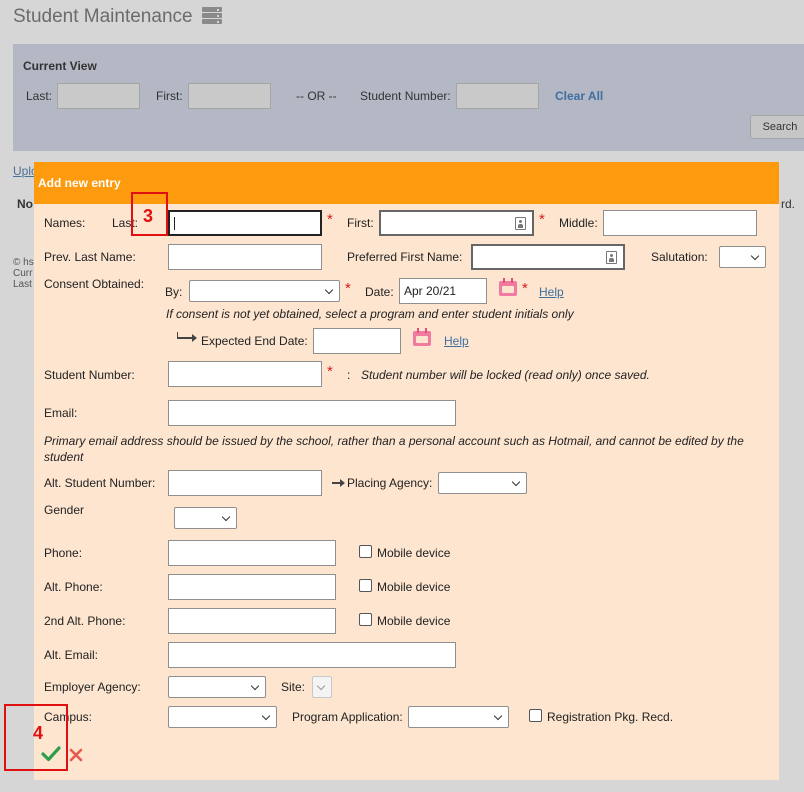 Image resolution: width=804 pixels, height=792 pixels. I want to click on consent-obtained-label: Consent Obtained:, so click(94, 284).